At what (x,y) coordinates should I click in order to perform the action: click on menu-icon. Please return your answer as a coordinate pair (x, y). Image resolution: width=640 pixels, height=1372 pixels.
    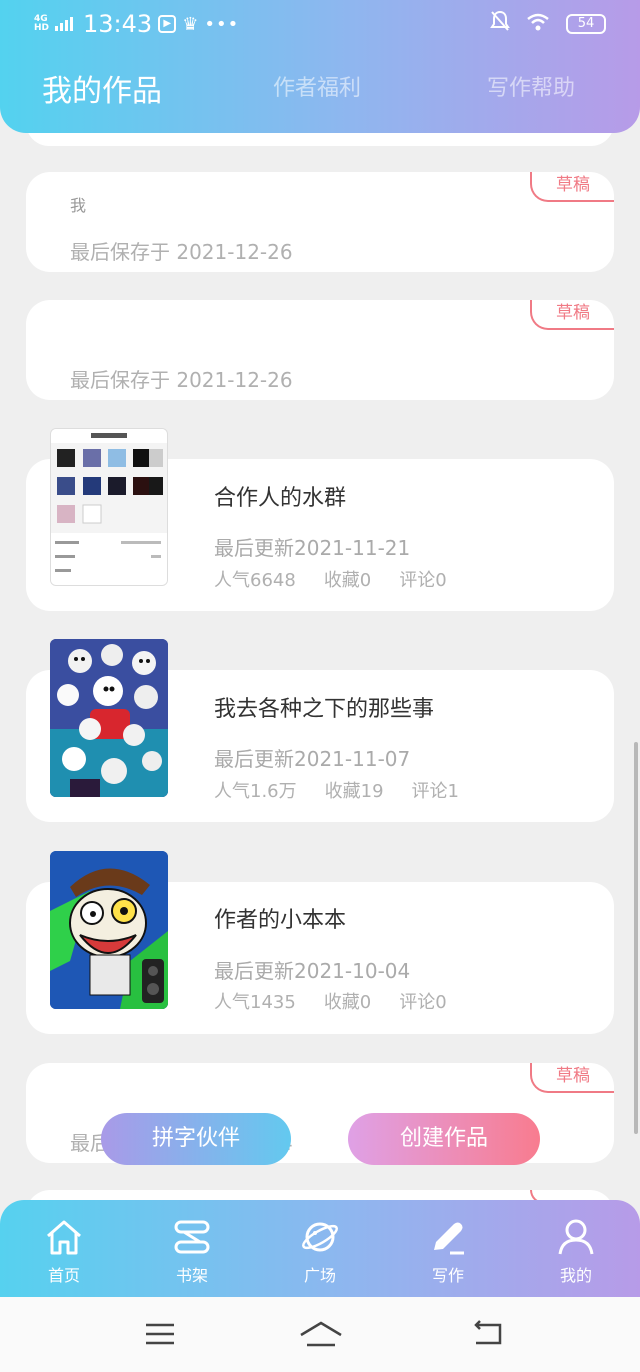
    Looking at the image, I should click on (162, 1334).